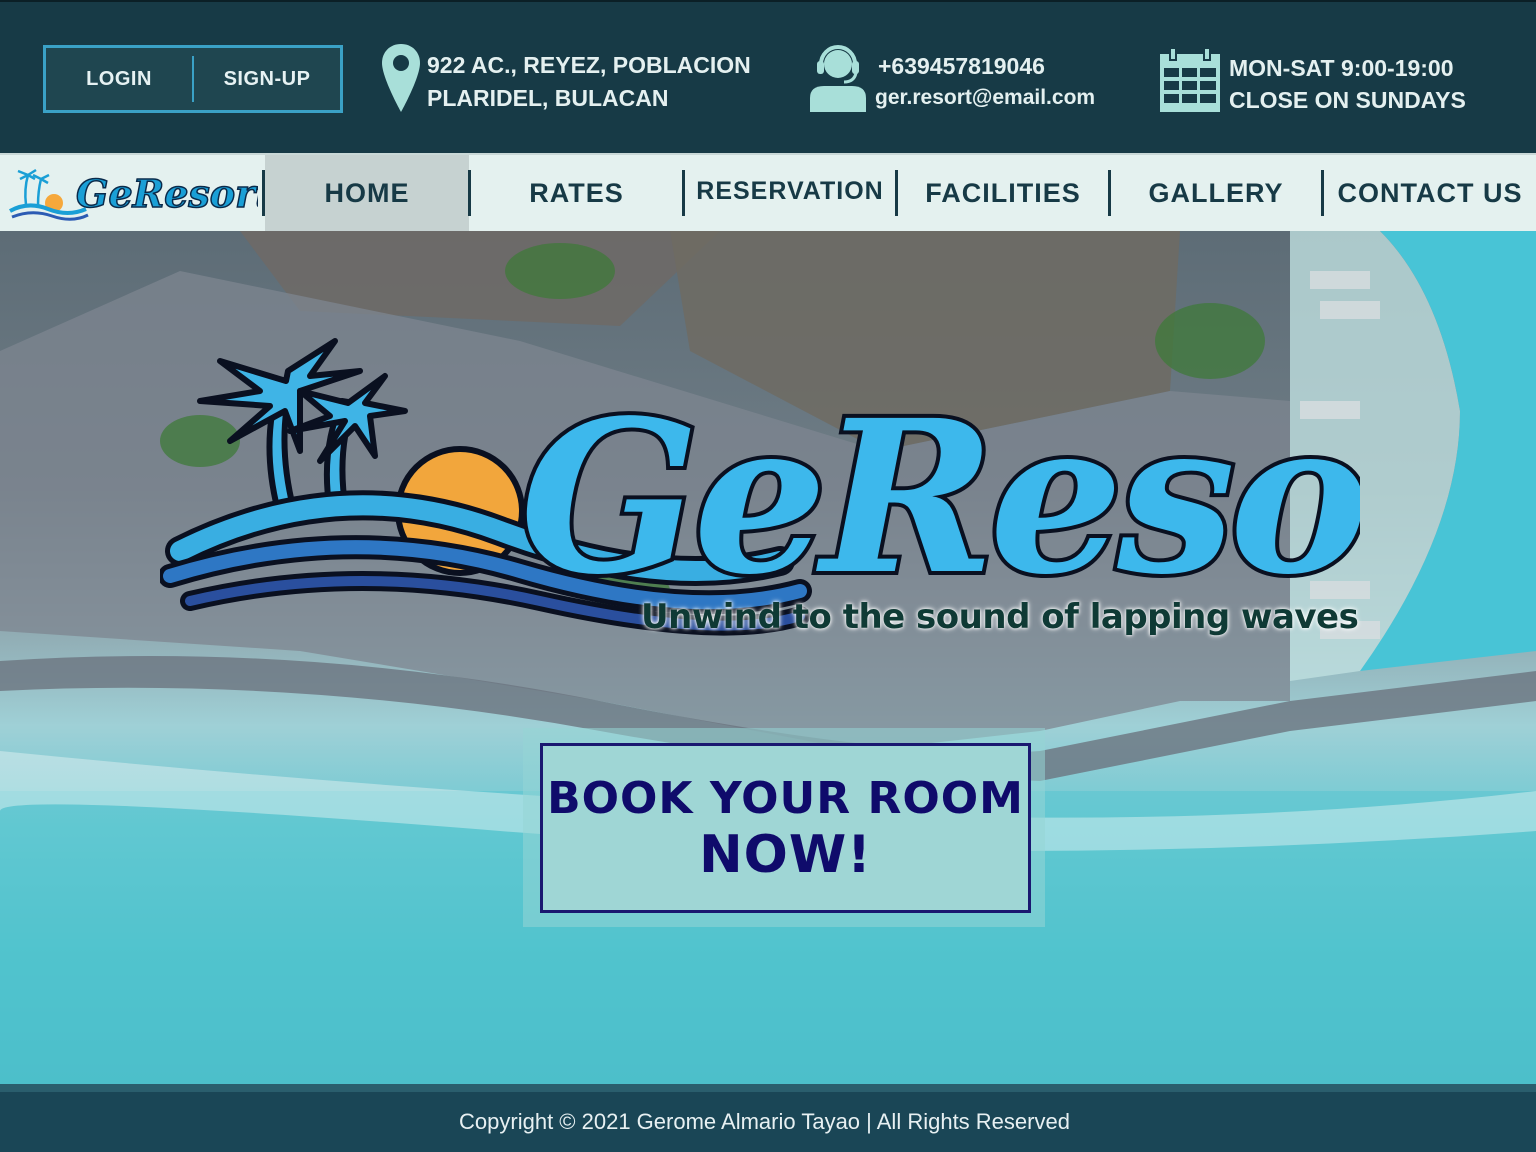  Describe the element at coordinates (785, 855) in the screenshot. I see `cta-line-2: NOW!` at that location.